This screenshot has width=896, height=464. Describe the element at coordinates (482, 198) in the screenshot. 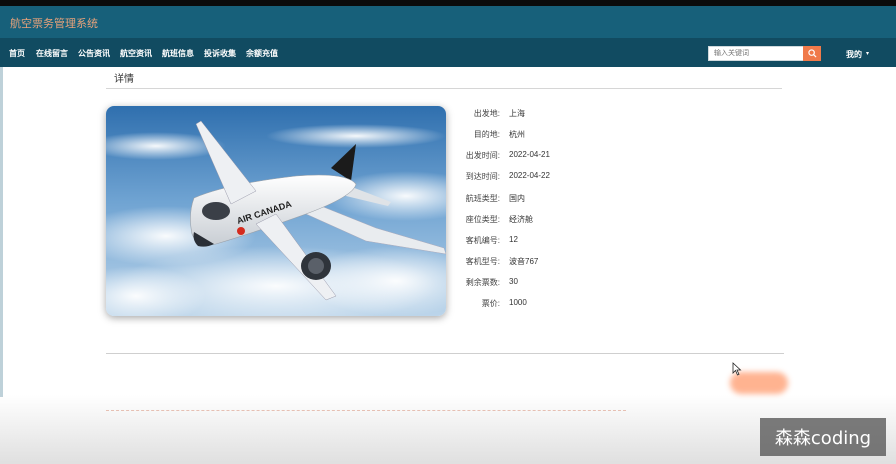

I see `field-label-flight-type: 航班类型:` at that location.